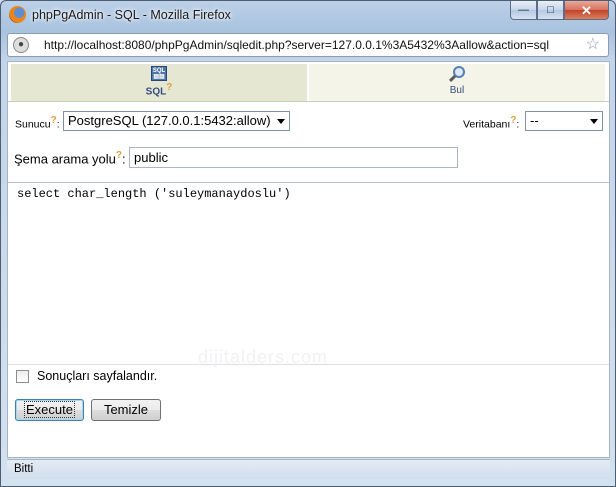 Image resolution: width=616 pixels, height=487 pixels. I want to click on clear-button: Temizle, so click(126, 410).